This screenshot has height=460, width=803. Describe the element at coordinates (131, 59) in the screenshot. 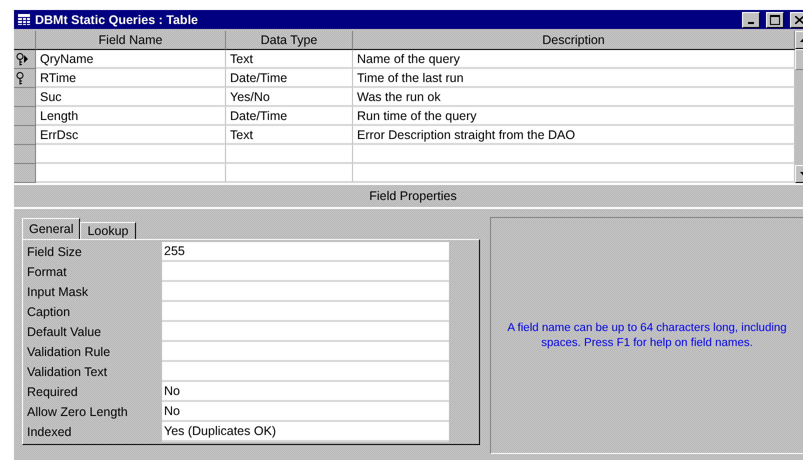

I see `table-cell: QryName` at that location.